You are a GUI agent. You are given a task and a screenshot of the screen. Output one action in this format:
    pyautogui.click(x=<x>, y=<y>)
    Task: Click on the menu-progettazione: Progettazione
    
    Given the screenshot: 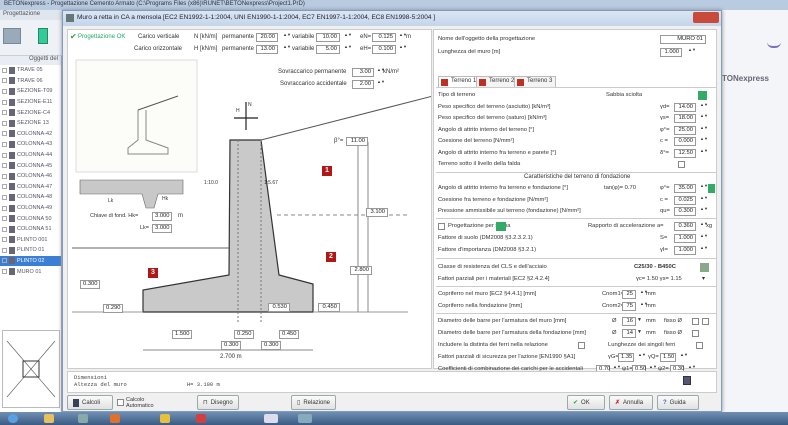 What is the action you would take?
    pyautogui.click(x=31, y=15)
    